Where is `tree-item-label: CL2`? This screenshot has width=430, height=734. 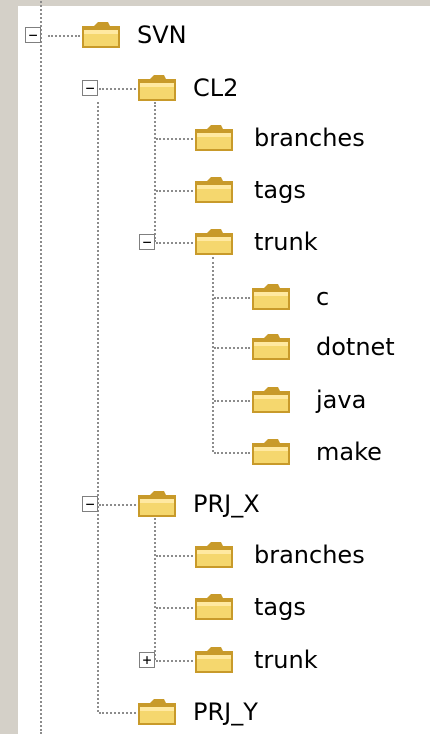
tree-item-label: CL2 is located at coordinates (216, 88).